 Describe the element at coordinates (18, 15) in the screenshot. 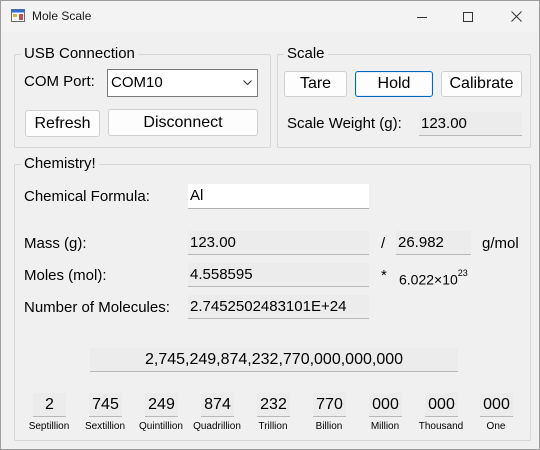

I see `app-icon` at that location.